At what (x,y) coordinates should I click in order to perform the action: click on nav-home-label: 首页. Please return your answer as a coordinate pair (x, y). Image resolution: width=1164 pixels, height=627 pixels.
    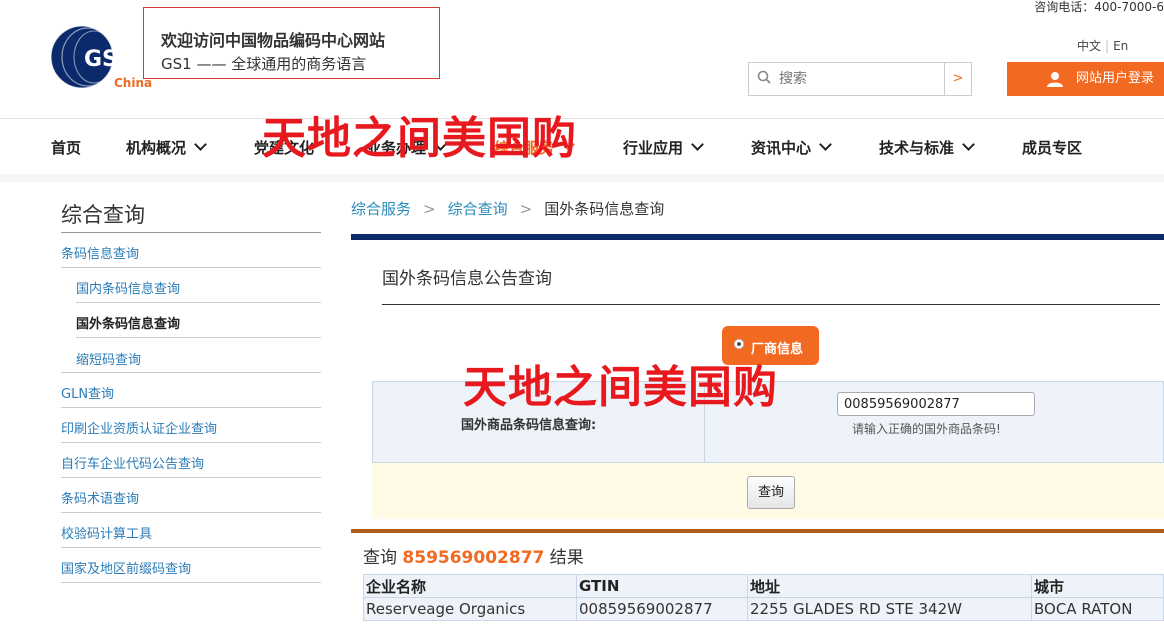
    Looking at the image, I should click on (66, 148).